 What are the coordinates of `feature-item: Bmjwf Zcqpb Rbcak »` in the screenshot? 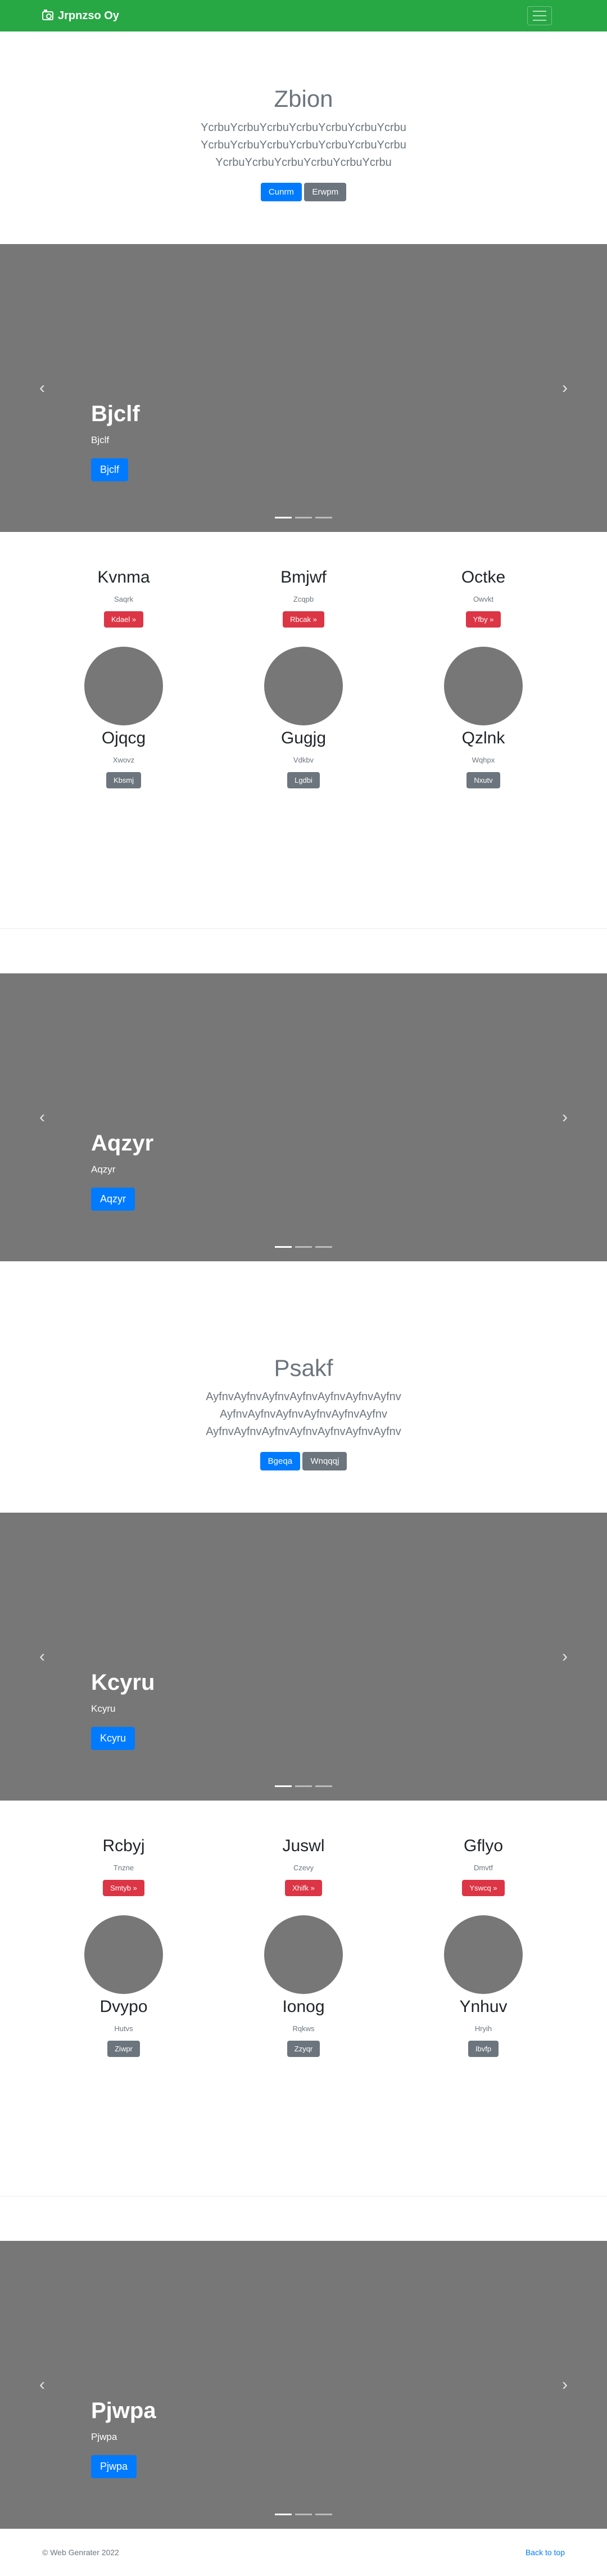 It's located at (303, 598).